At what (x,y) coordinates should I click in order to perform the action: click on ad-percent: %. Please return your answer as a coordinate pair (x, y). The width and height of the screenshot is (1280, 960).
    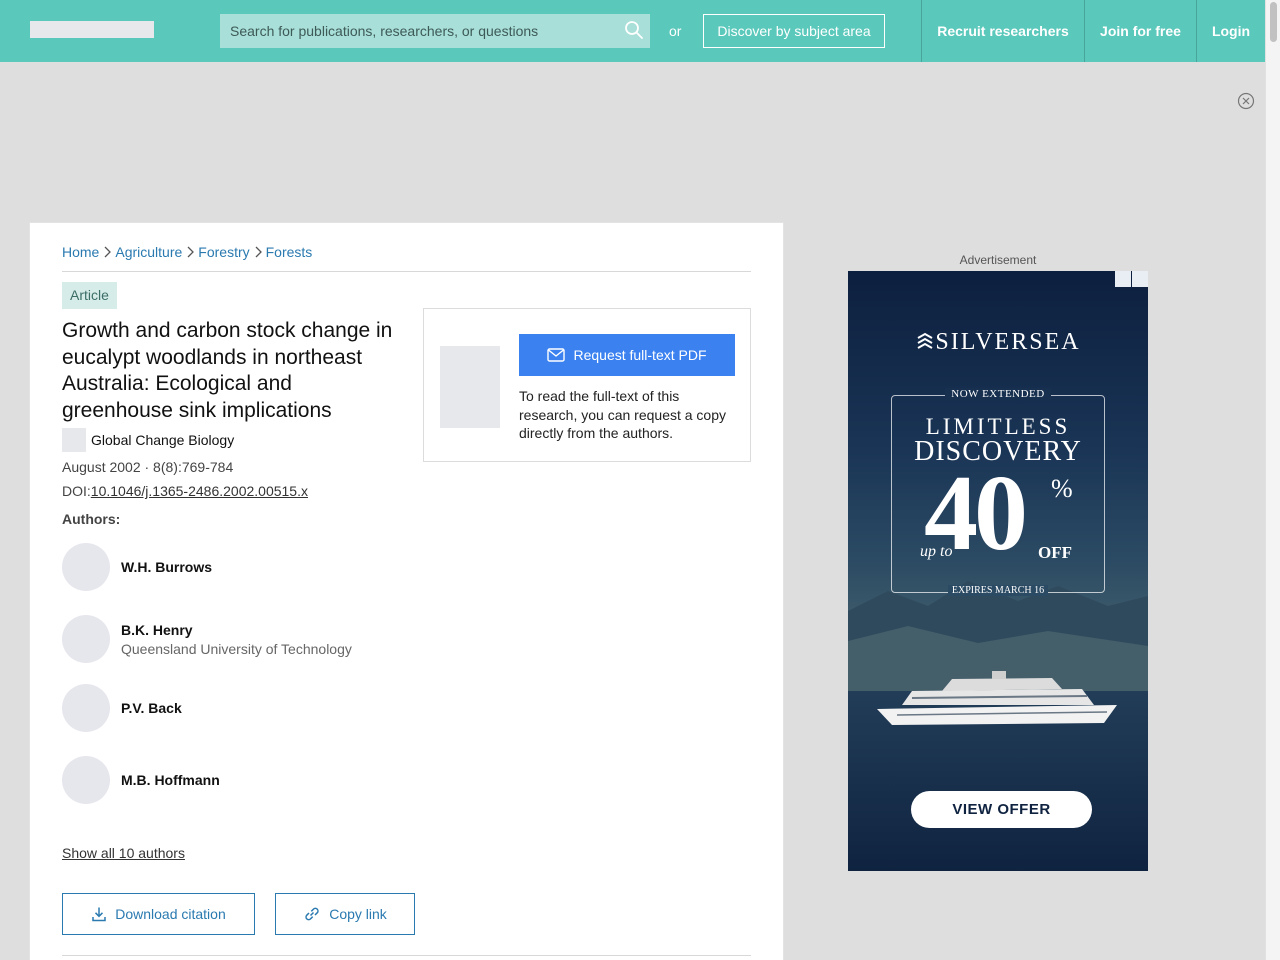
    Looking at the image, I should click on (1062, 488).